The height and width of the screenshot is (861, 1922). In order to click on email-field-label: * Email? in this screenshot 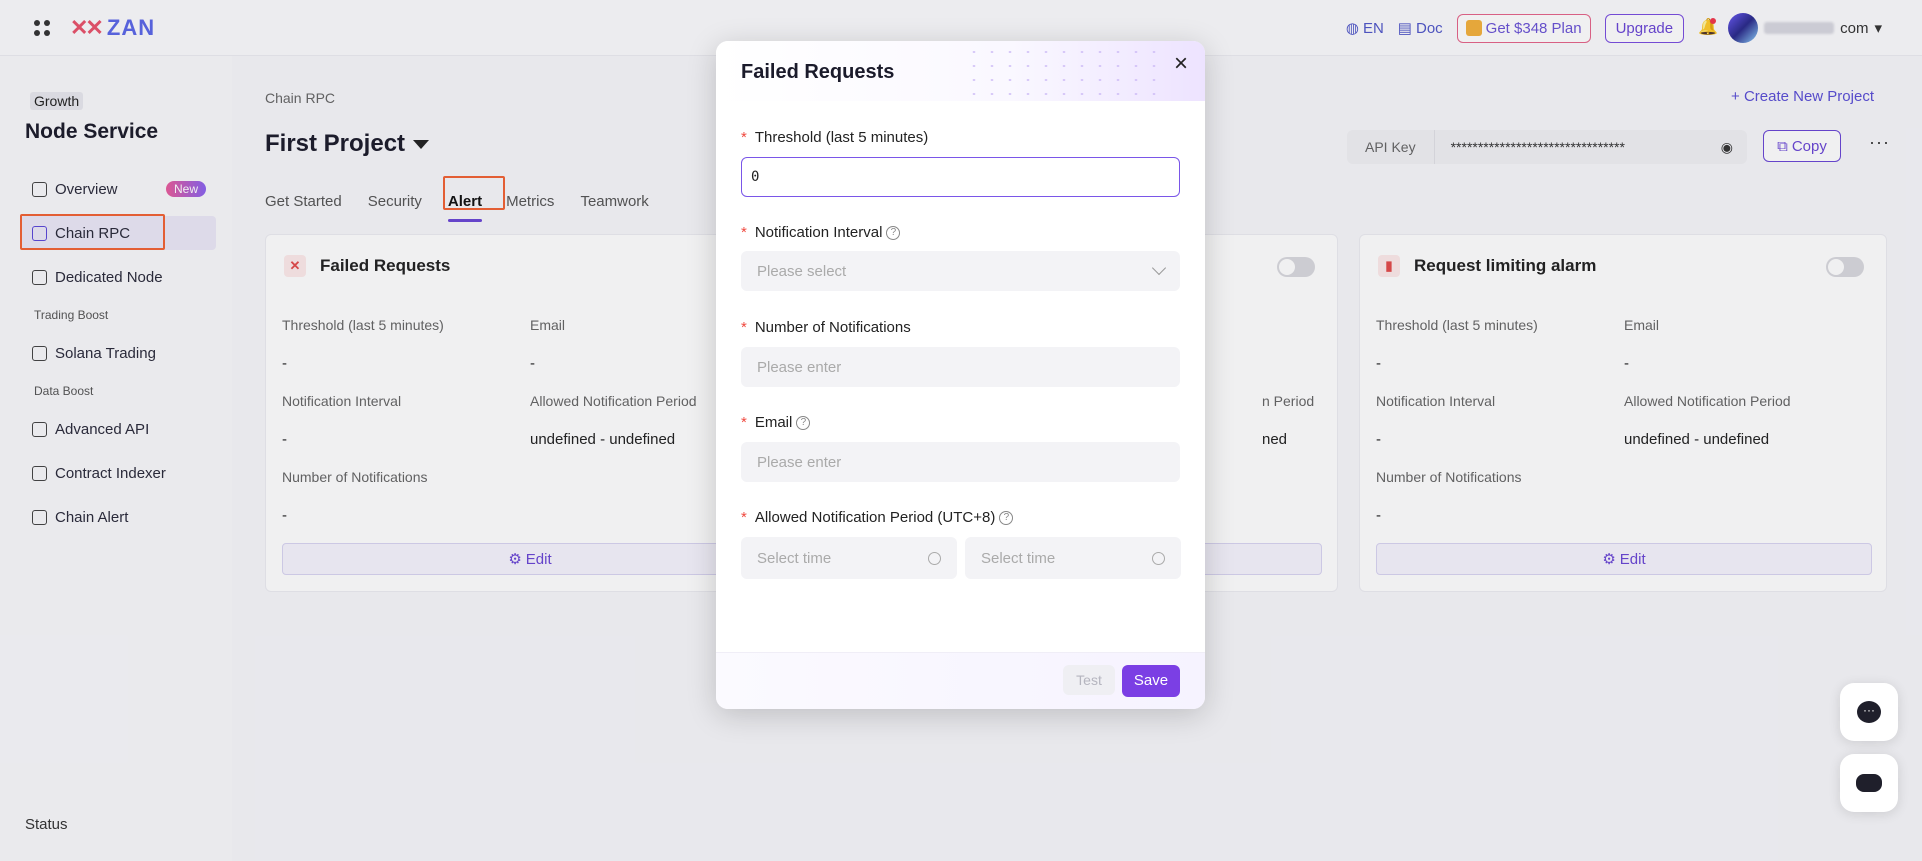, I will do `click(776, 422)`.